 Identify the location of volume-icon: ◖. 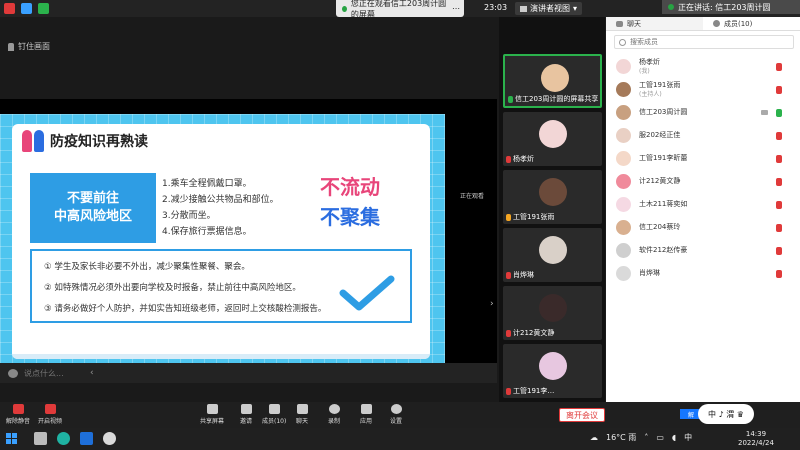
(674, 437).